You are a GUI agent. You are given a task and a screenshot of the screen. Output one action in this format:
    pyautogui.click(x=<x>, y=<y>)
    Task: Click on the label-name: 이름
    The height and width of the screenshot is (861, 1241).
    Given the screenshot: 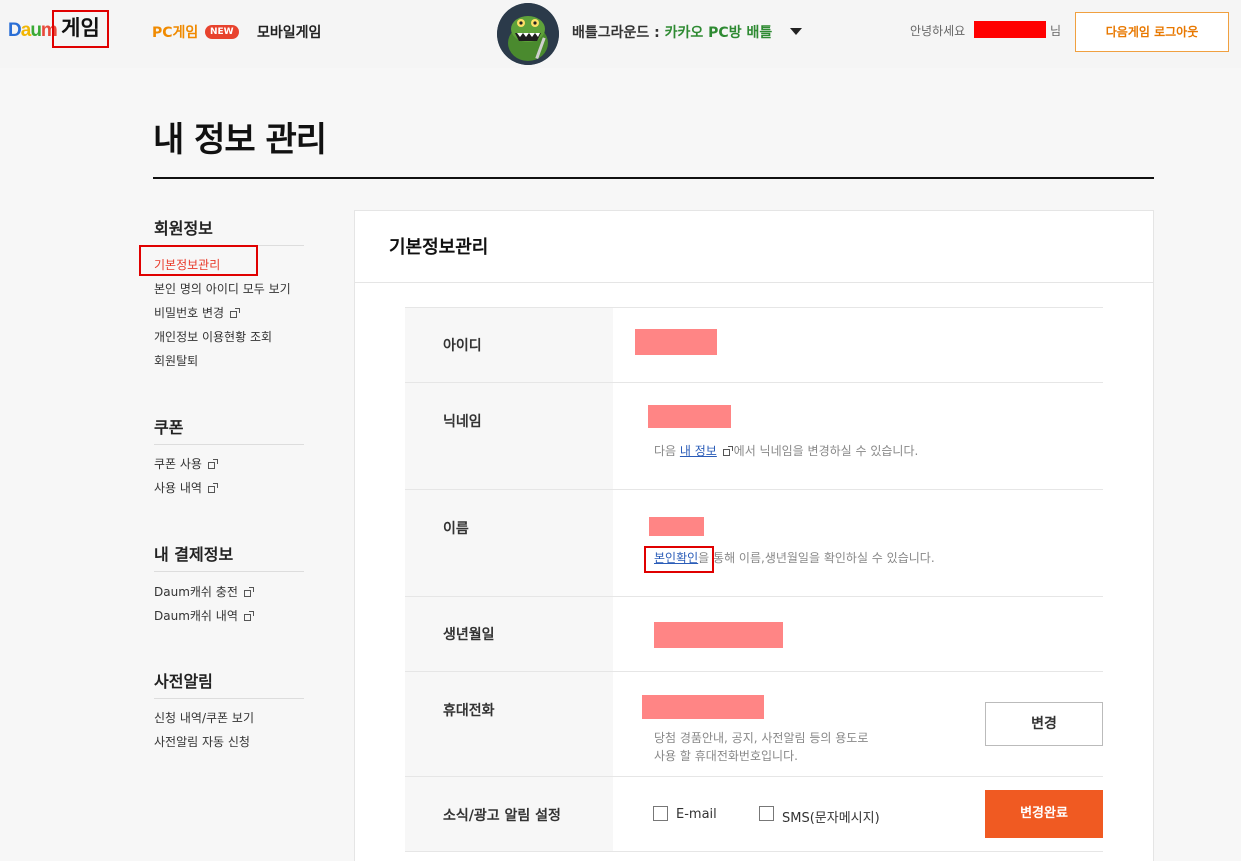 What is the action you would take?
    pyautogui.click(x=456, y=529)
    